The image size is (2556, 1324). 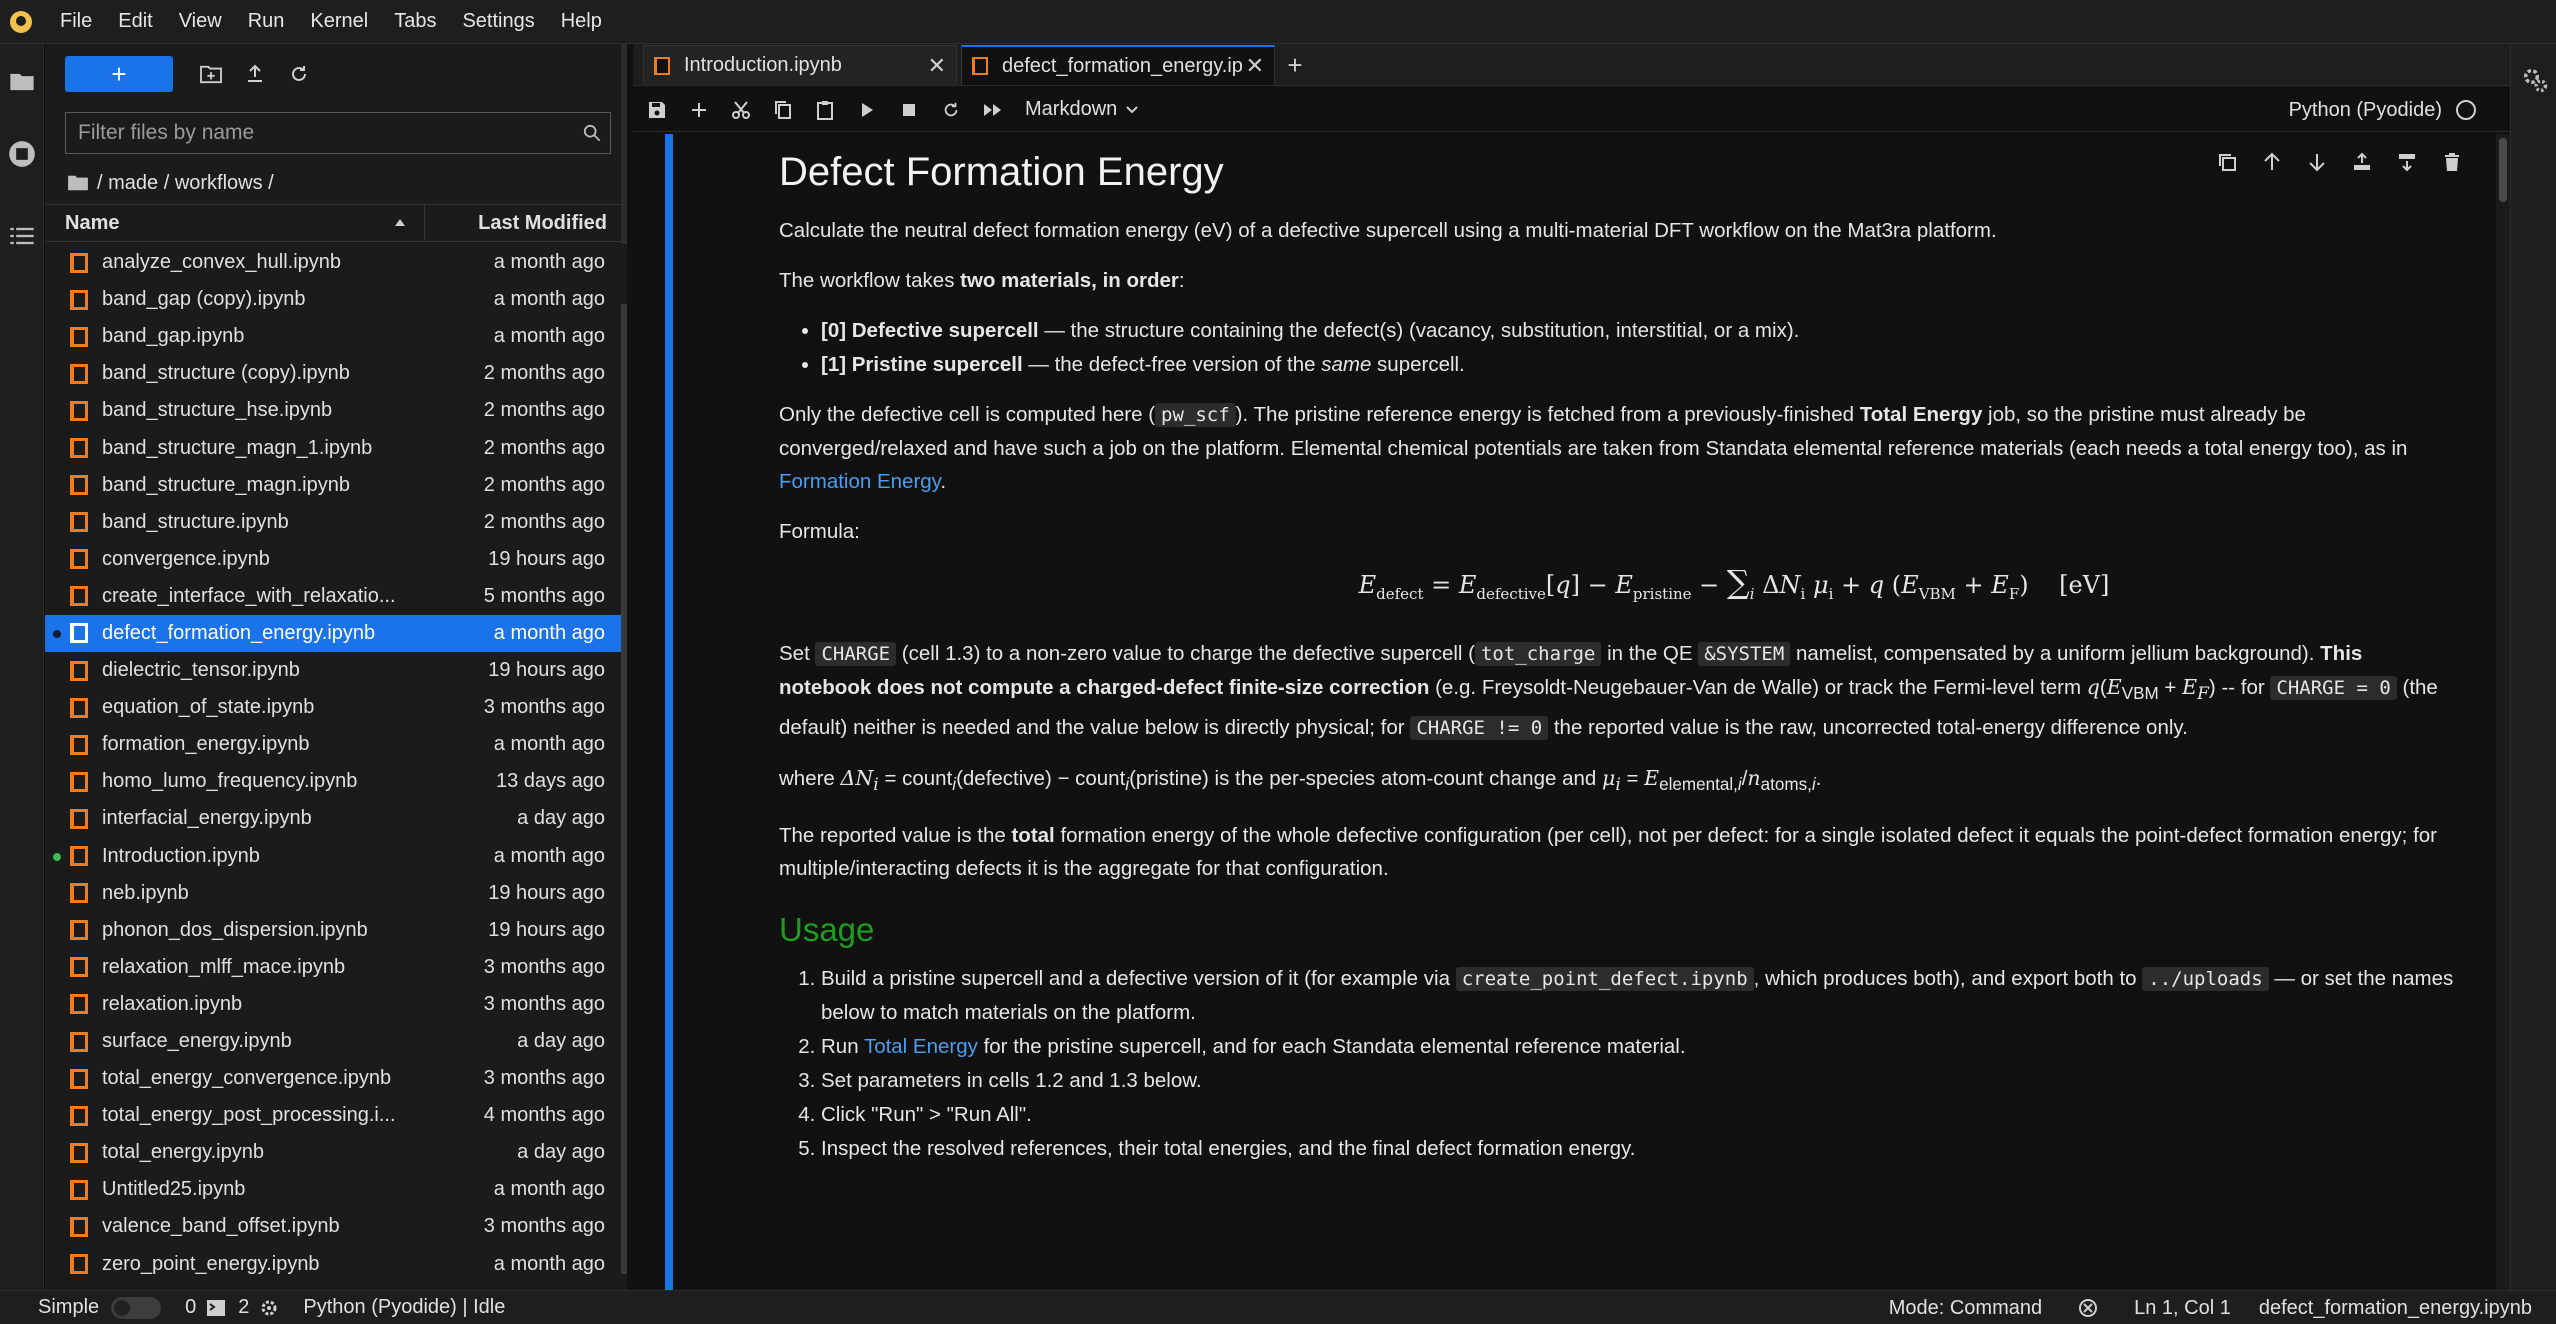 I want to click on menu-kernel: Kernel, so click(x=339, y=21).